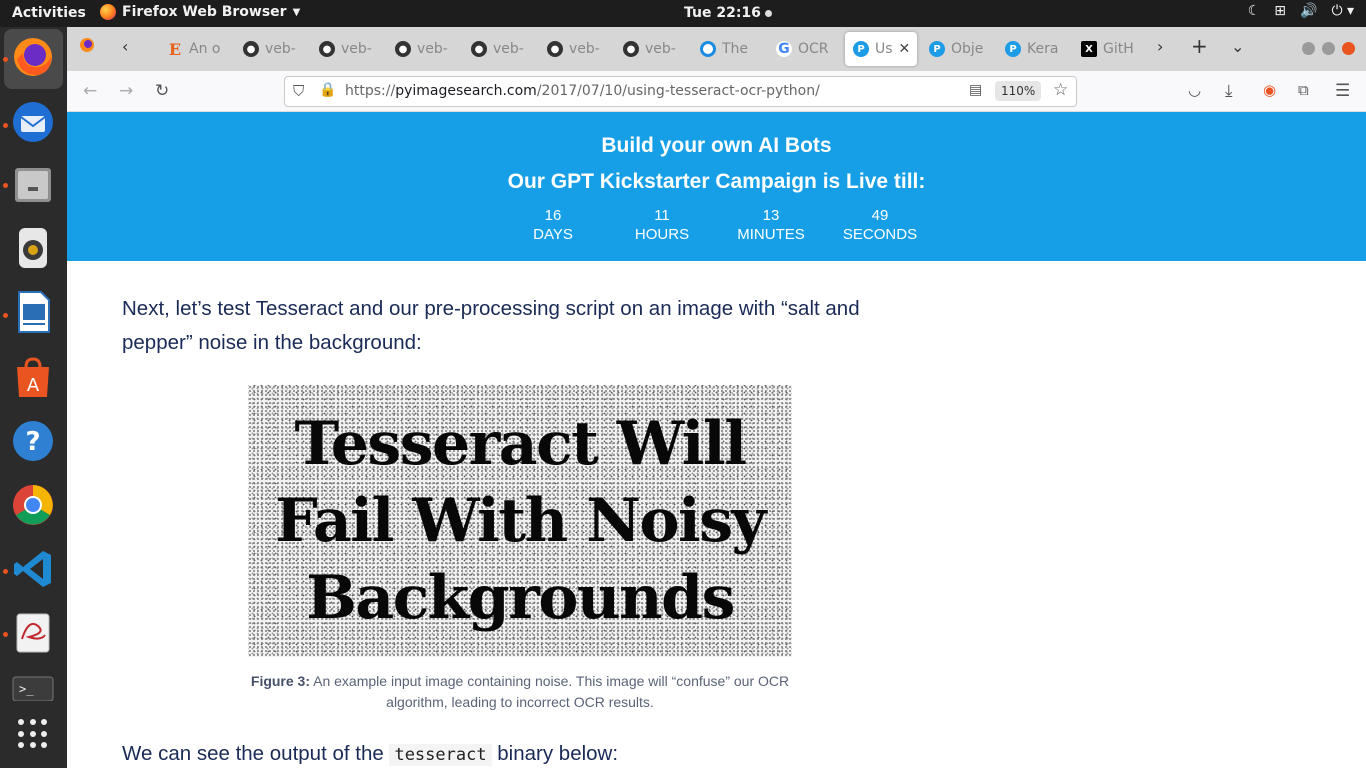 The height and width of the screenshot is (768, 1366). What do you see at coordinates (708, 49) in the screenshot?
I see `circle-icon` at bounding box center [708, 49].